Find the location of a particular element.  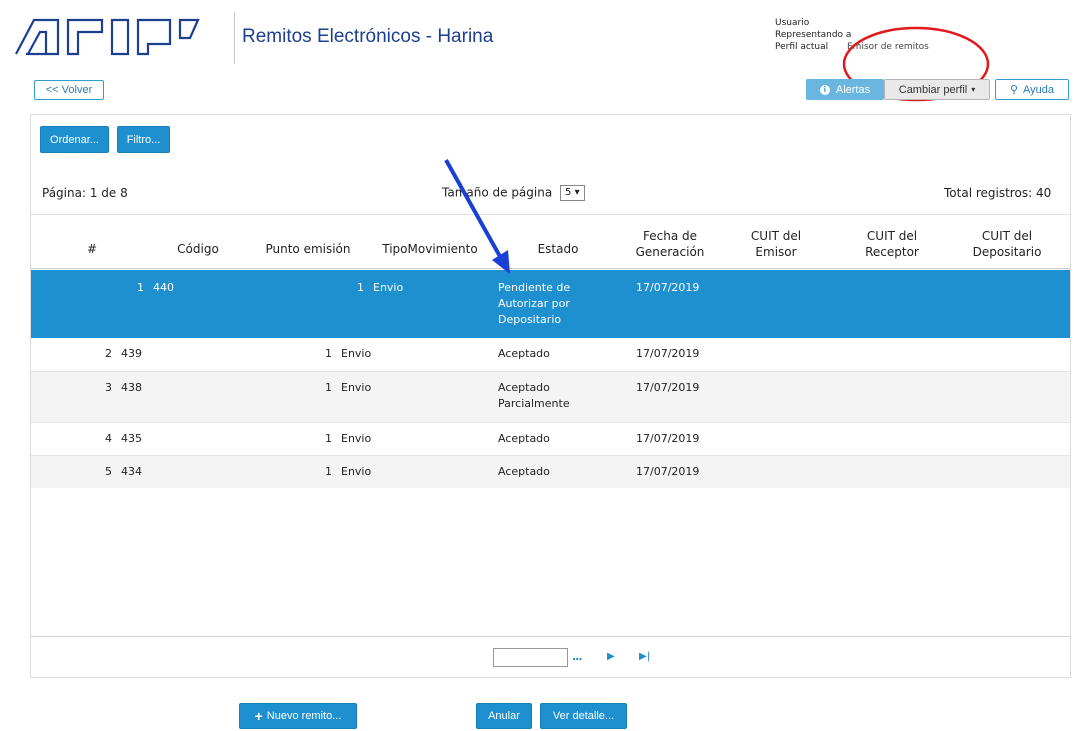

col-header-depositario: CUIT del Depositario is located at coordinates (1007, 244).